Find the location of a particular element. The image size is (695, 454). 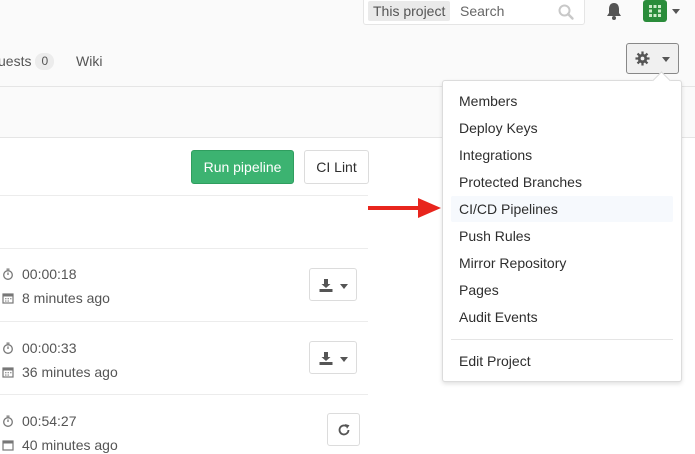

retry-icon is located at coordinates (344, 430).